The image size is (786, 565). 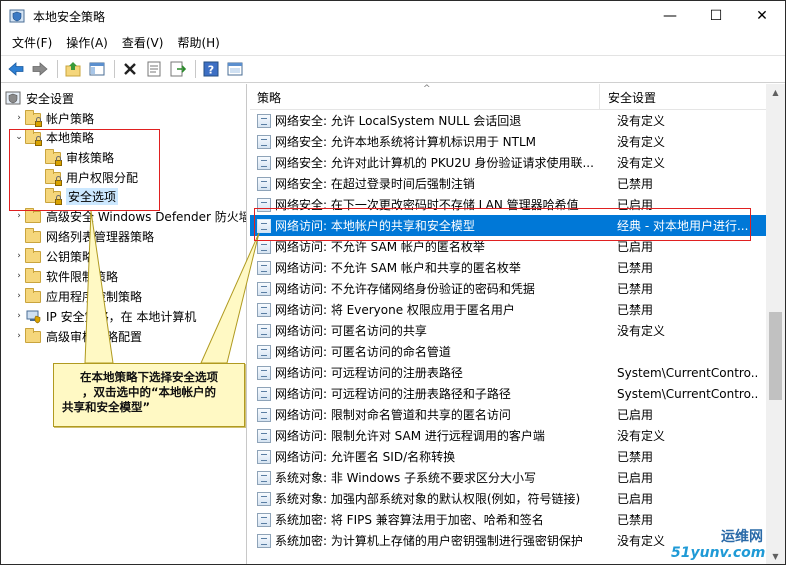 I want to click on highlight-box-selected-row, so click(x=502, y=224).